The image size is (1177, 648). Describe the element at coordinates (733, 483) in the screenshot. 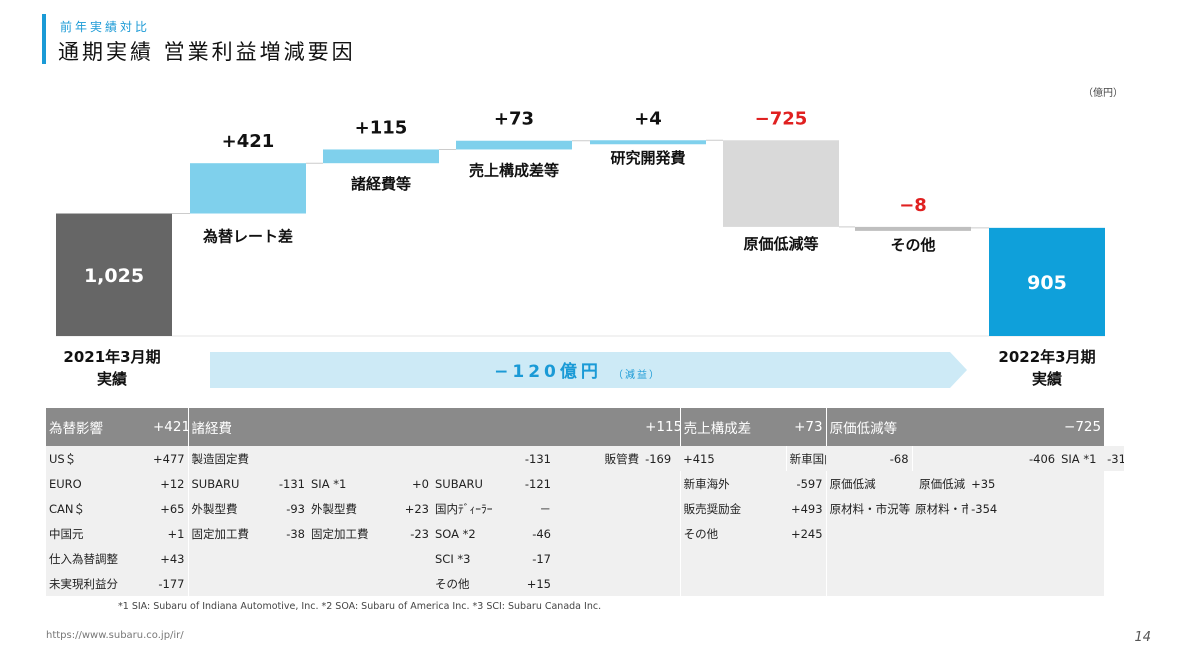

I see `table-cell: 新車海外` at that location.